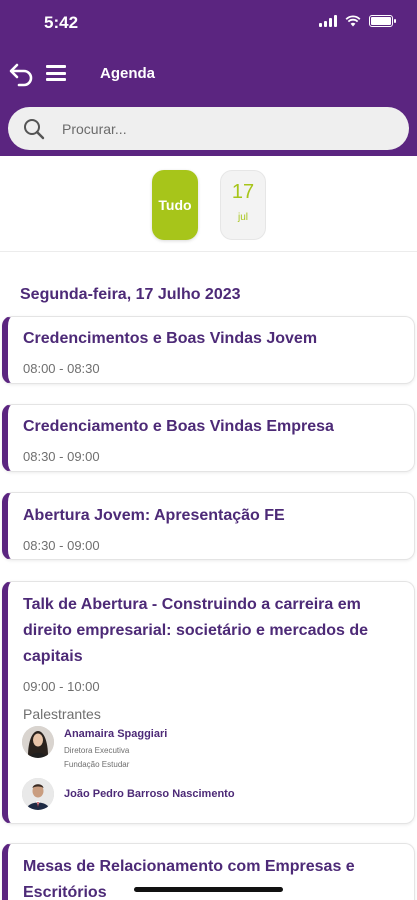  What do you see at coordinates (175, 205) in the screenshot?
I see `filter-all-chip: Tudo` at bounding box center [175, 205].